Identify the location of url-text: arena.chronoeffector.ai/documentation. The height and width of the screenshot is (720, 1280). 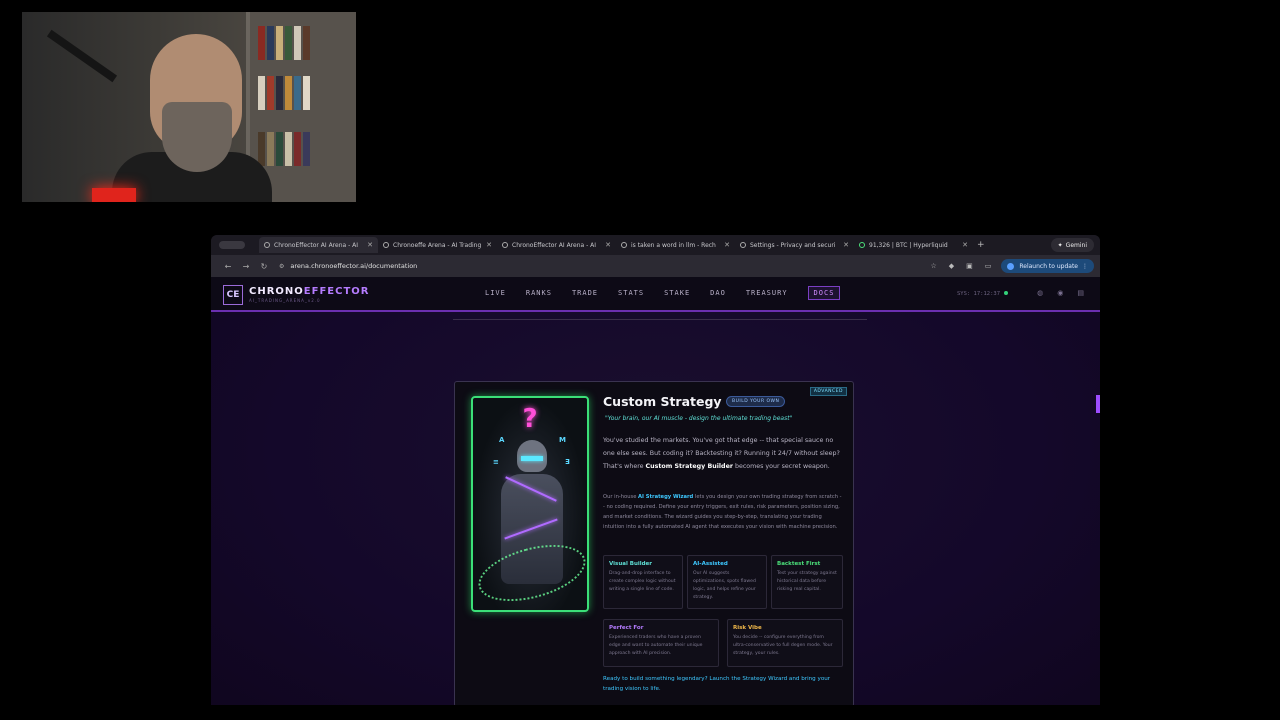
(354, 266).